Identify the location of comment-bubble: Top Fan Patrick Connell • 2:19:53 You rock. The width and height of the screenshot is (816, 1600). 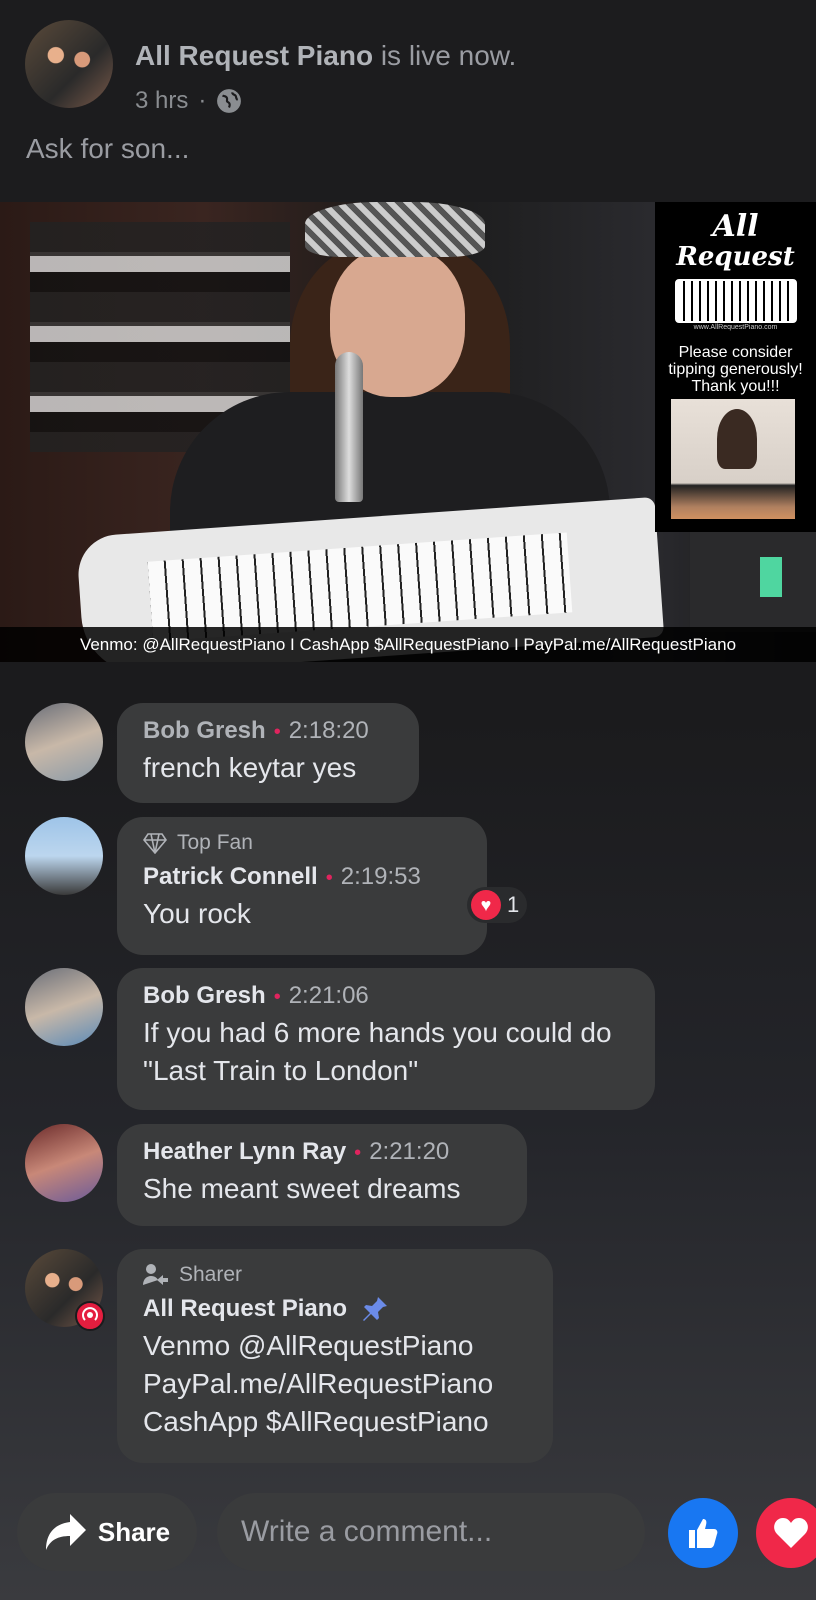
(302, 886).